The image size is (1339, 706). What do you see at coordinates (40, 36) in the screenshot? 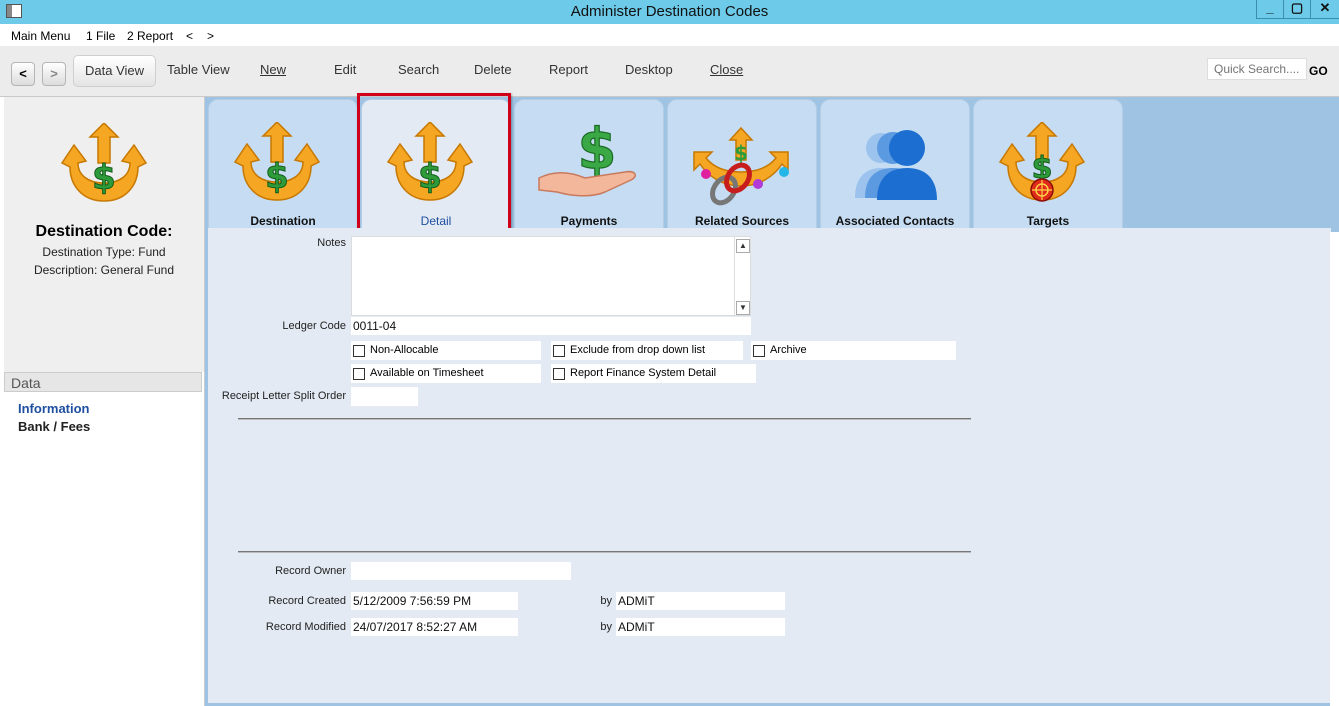
I see `menu-main-menu: Main Menu` at bounding box center [40, 36].